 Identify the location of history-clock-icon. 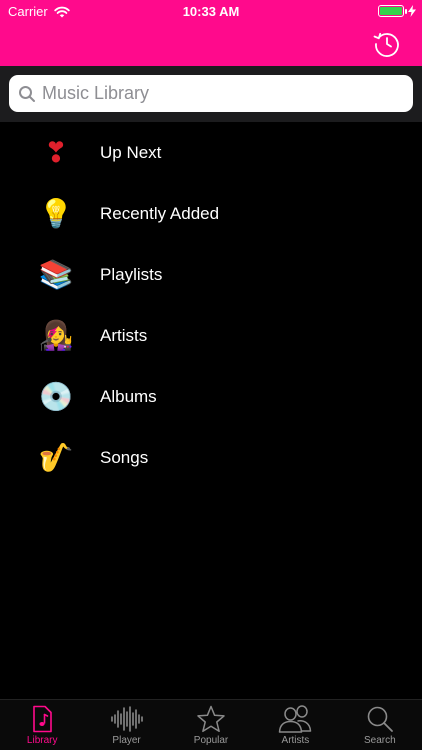
(387, 44).